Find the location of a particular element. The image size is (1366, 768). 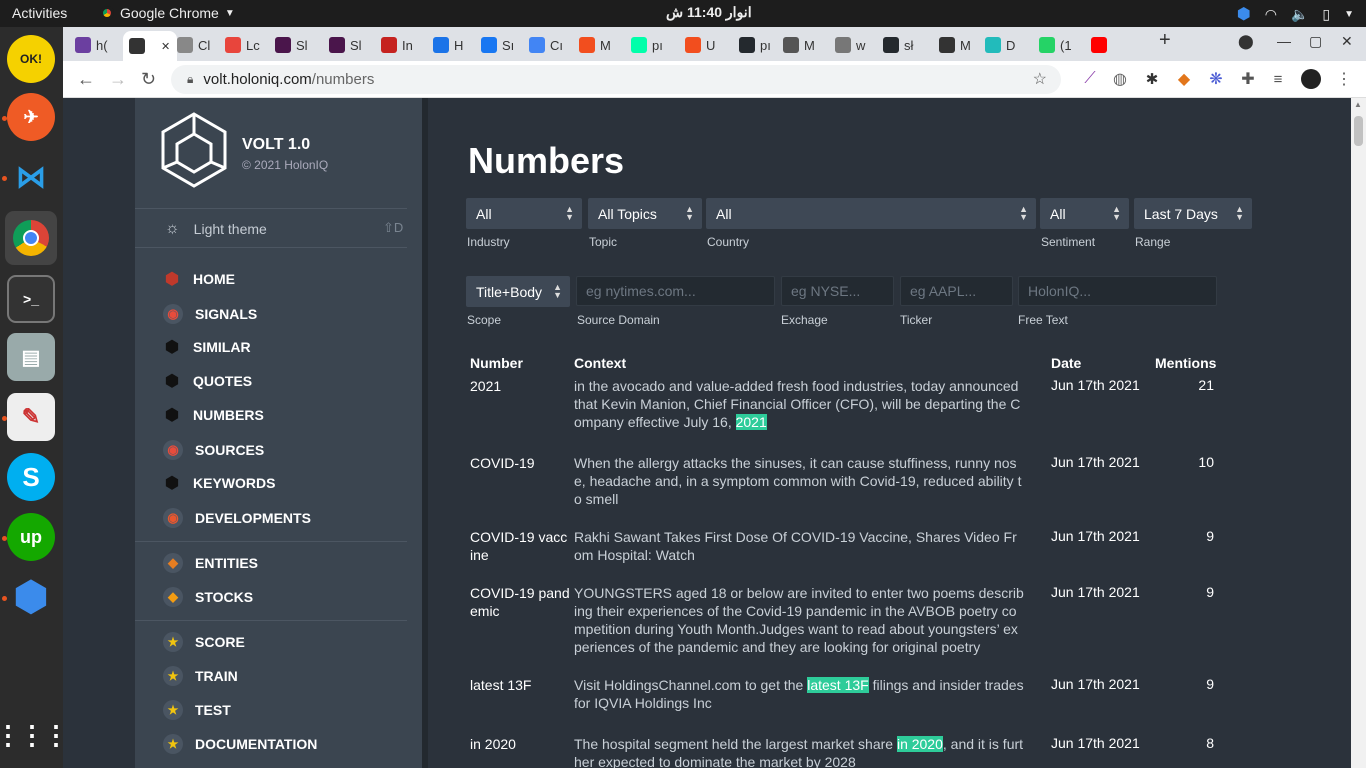

browser-tab: (1 is located at coordinates (1061, 45).